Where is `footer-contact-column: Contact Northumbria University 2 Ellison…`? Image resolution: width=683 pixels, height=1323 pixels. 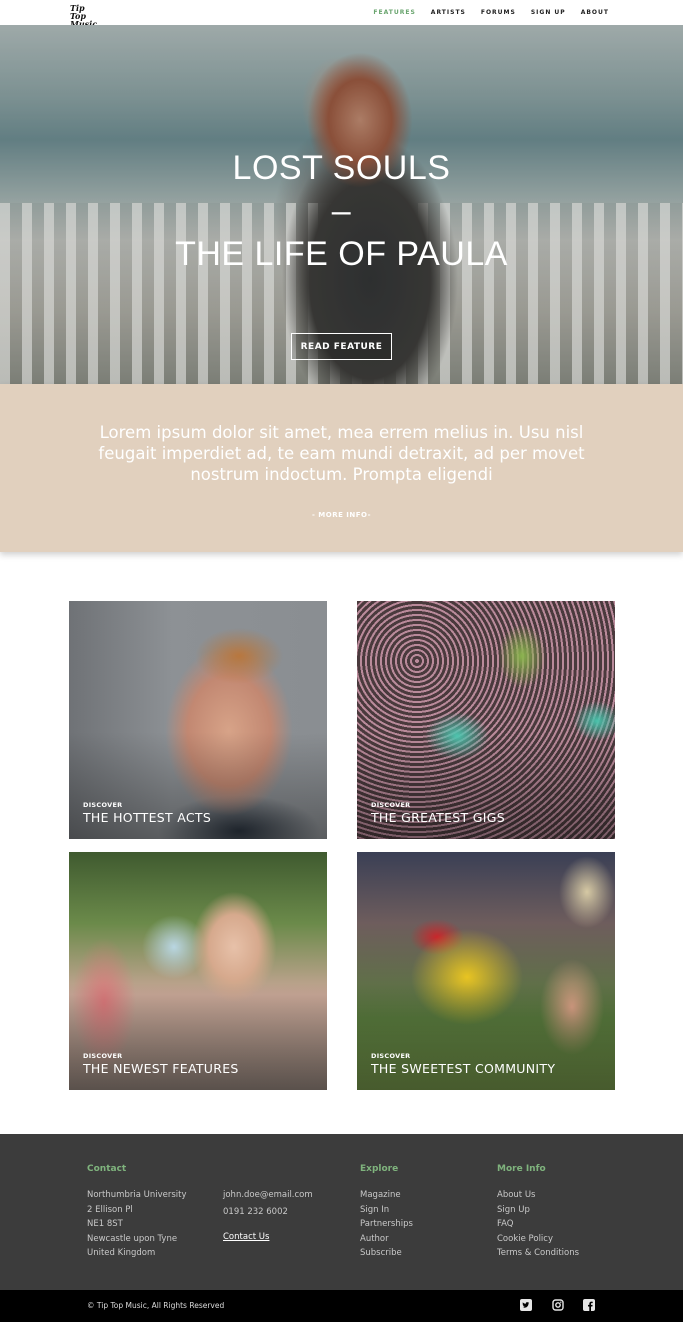
footer-contact-column: Contact Northumbria University 2 Ellison… is located at coordinates (136, 1212).